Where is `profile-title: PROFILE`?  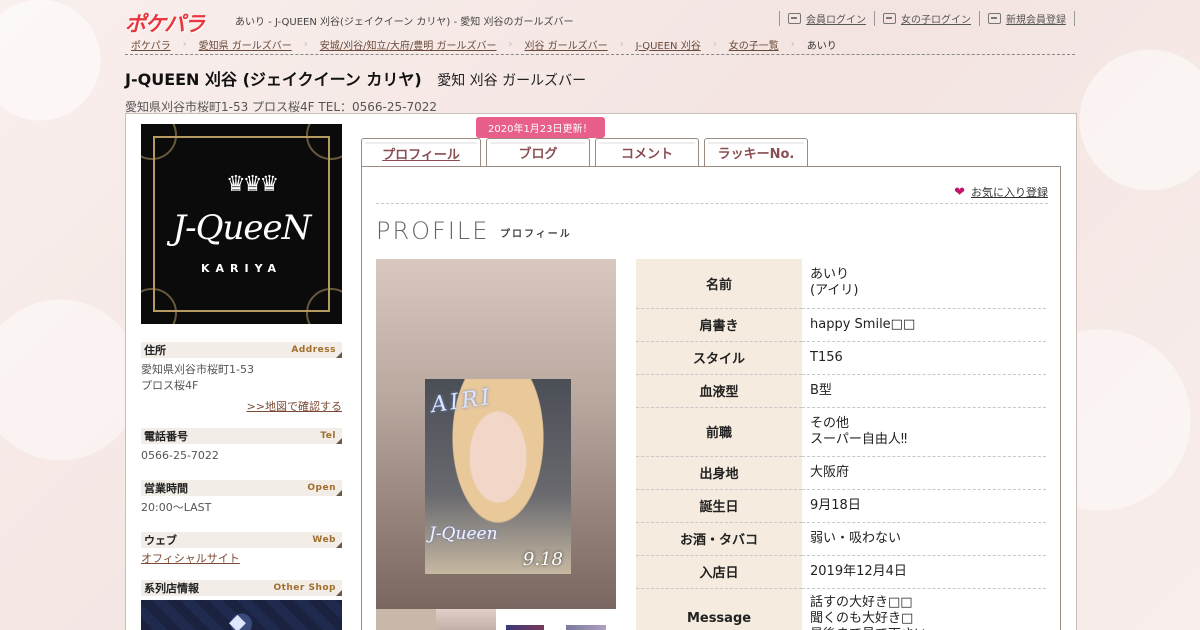
profile-title: PROFILE is located at coordinates (433, 231).